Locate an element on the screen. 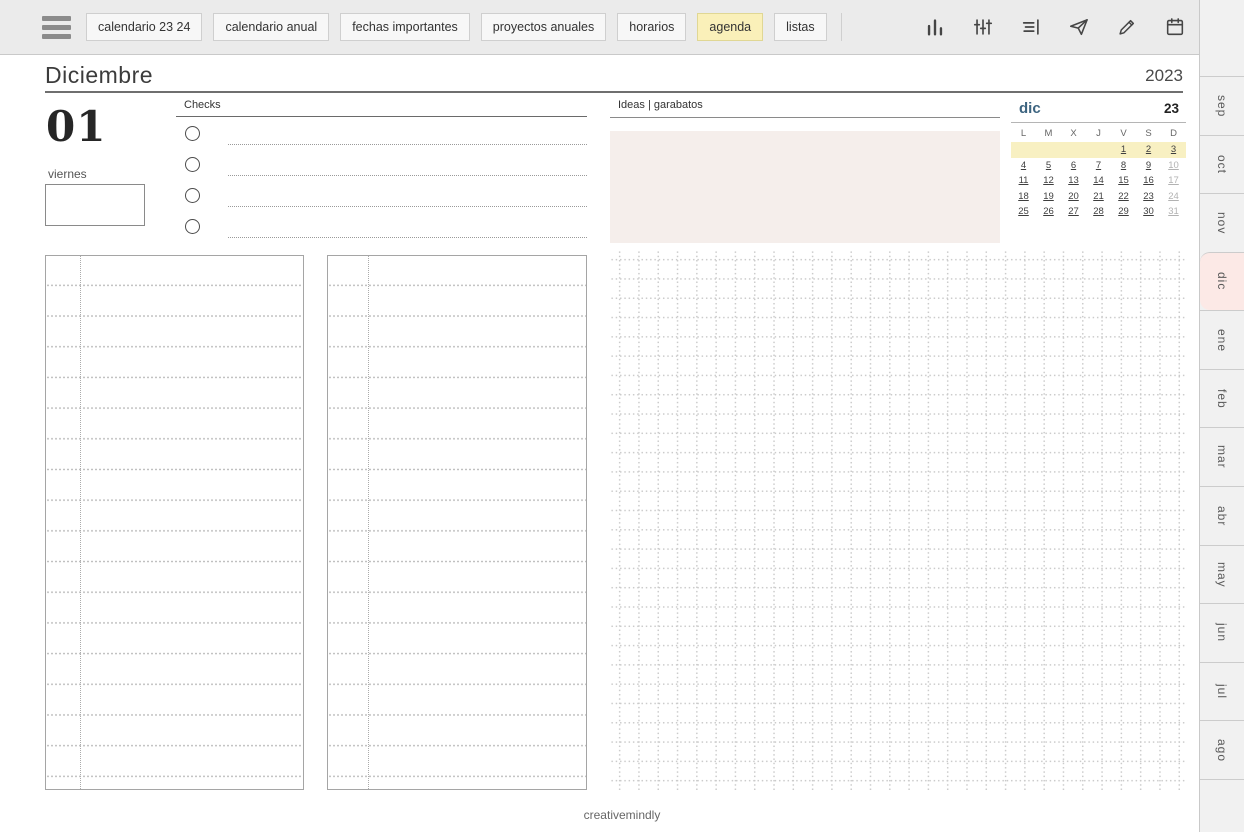 This screenshot has width=1244, height=832. tab-fechas-importantes: fechas importantes is located at coordinates (405, 27).